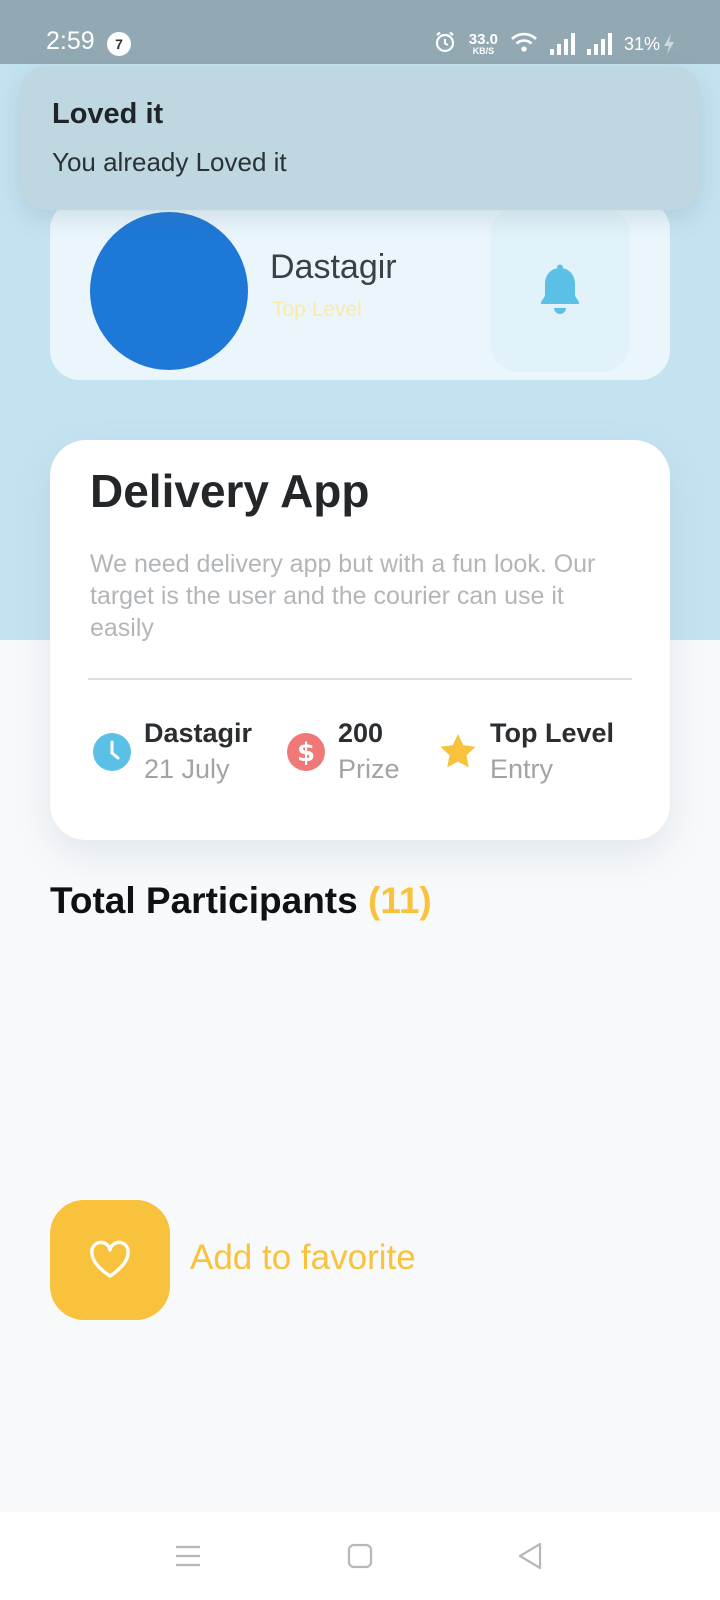  What do you see at coordinates (458, 752) in the screenshot?
I see `star-icon` at bounding box center [458, 752].